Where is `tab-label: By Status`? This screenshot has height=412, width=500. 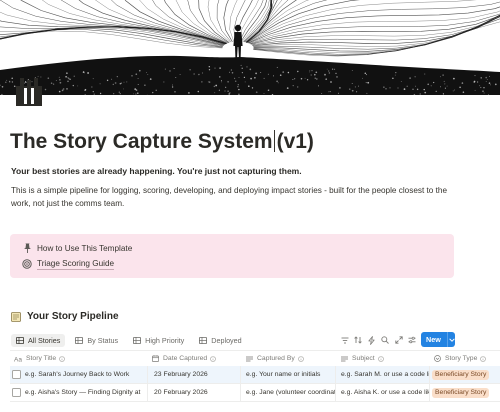 tab-label: By Status is located at coordinates (102, 340).